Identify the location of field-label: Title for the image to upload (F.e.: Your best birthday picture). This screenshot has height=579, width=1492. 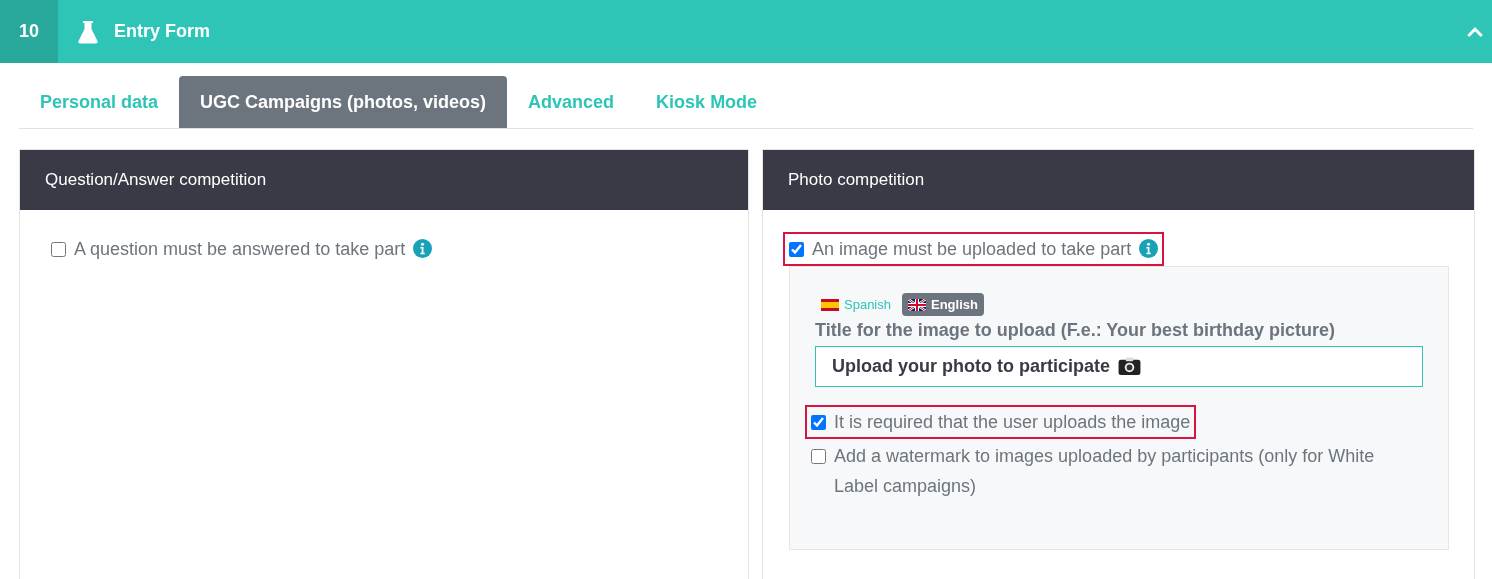
(1076, 330).